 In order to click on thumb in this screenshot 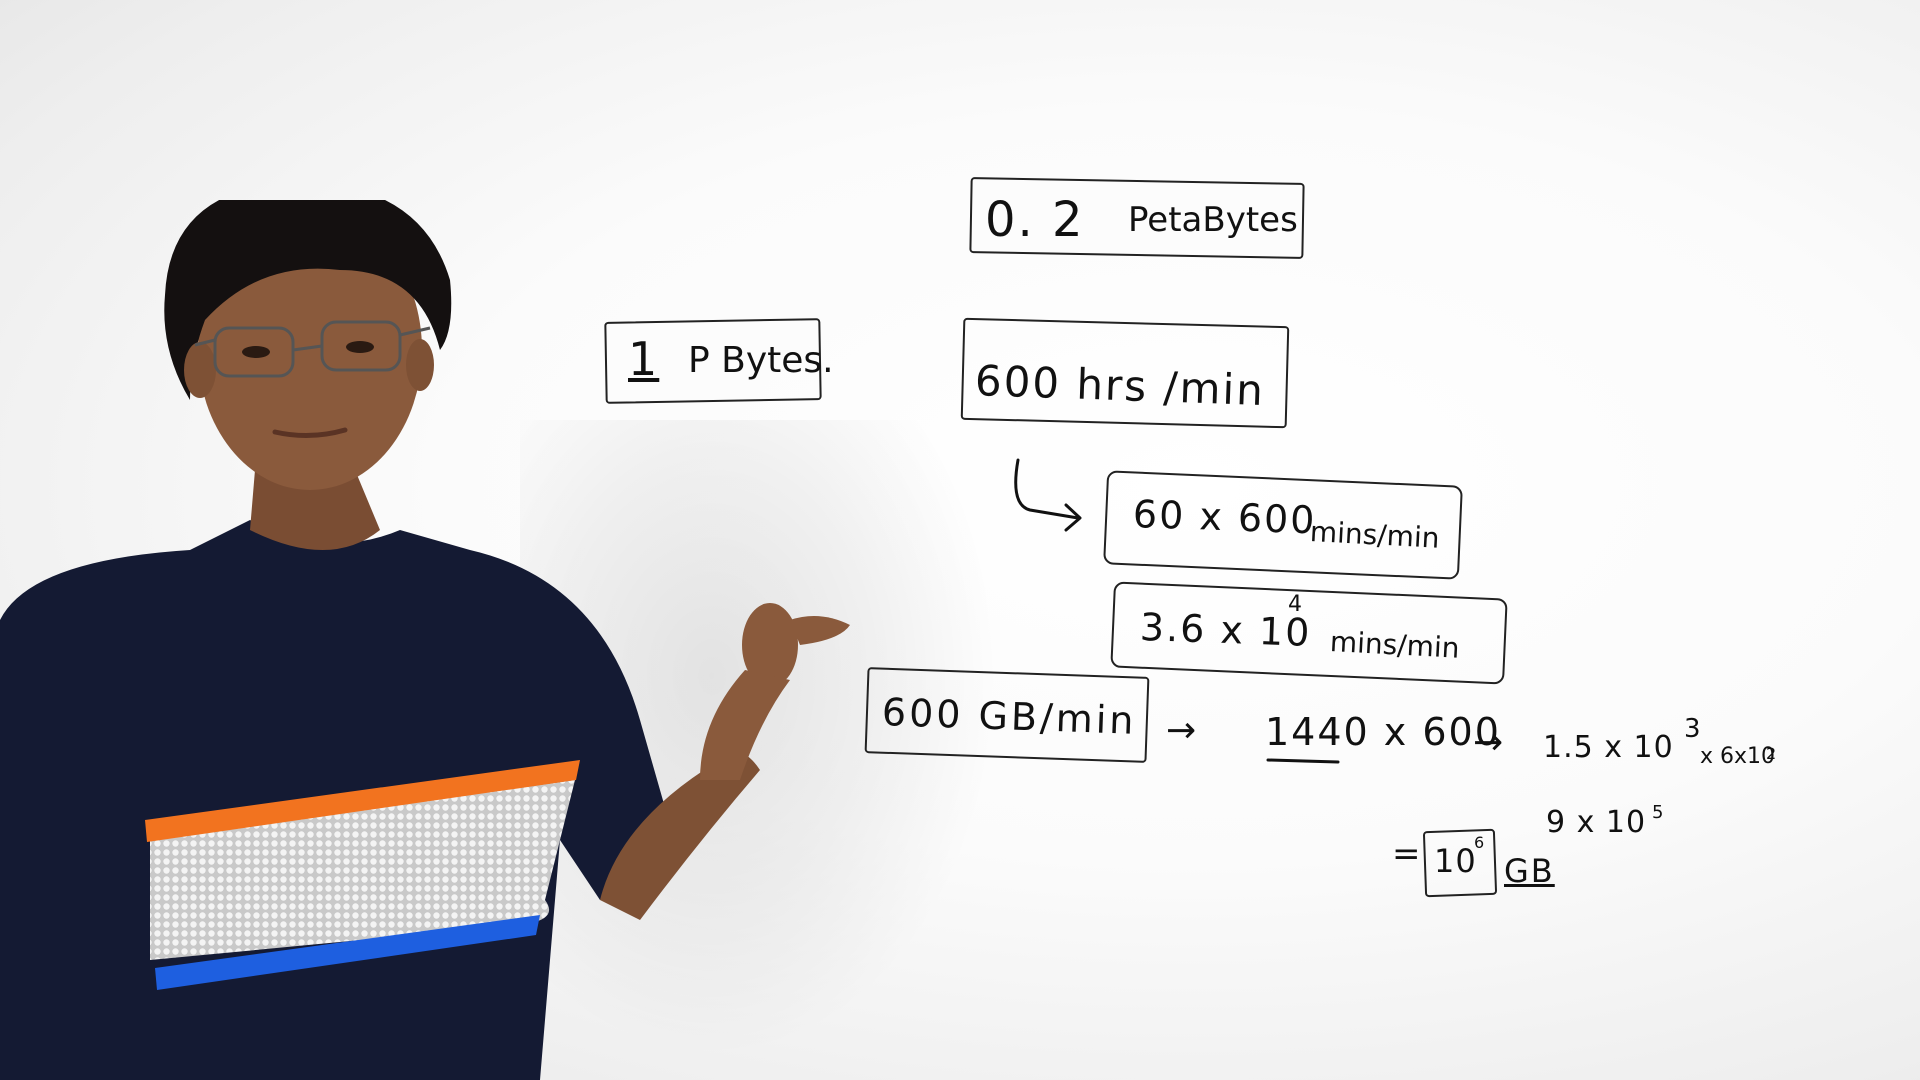, I will do `click(820, 630)`.